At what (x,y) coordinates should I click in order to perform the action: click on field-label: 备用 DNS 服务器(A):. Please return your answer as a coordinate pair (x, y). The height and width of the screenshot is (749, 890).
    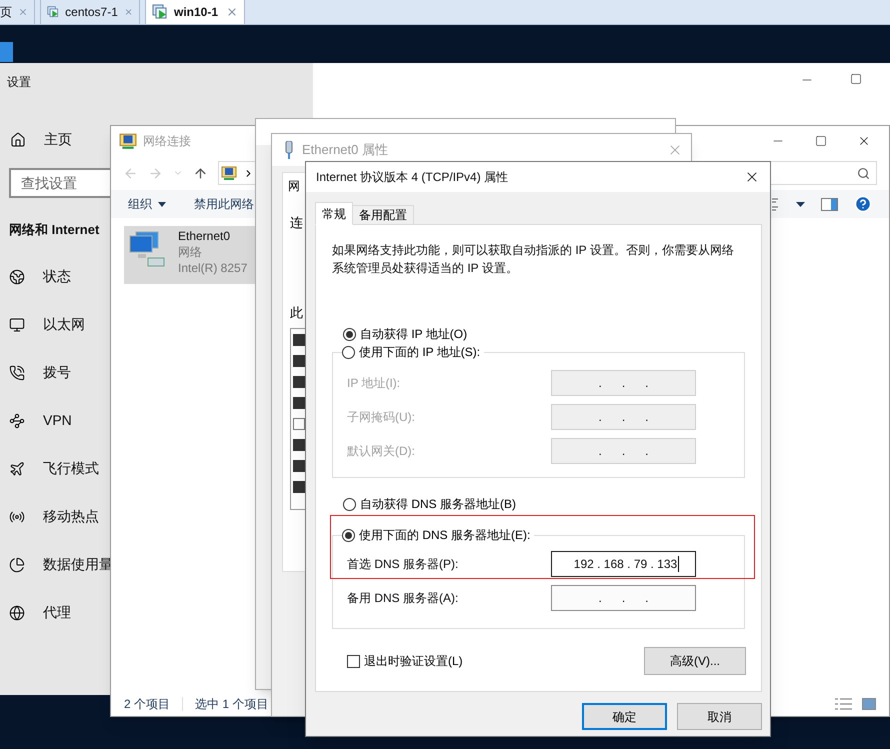
    Looking at the image, I should click on (403, 598).